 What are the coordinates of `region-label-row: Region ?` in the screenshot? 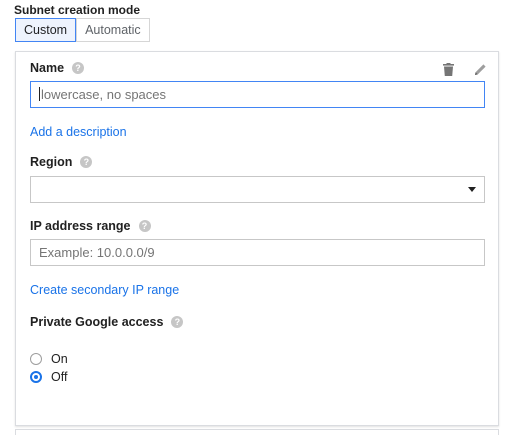 It's located at (61, 162).